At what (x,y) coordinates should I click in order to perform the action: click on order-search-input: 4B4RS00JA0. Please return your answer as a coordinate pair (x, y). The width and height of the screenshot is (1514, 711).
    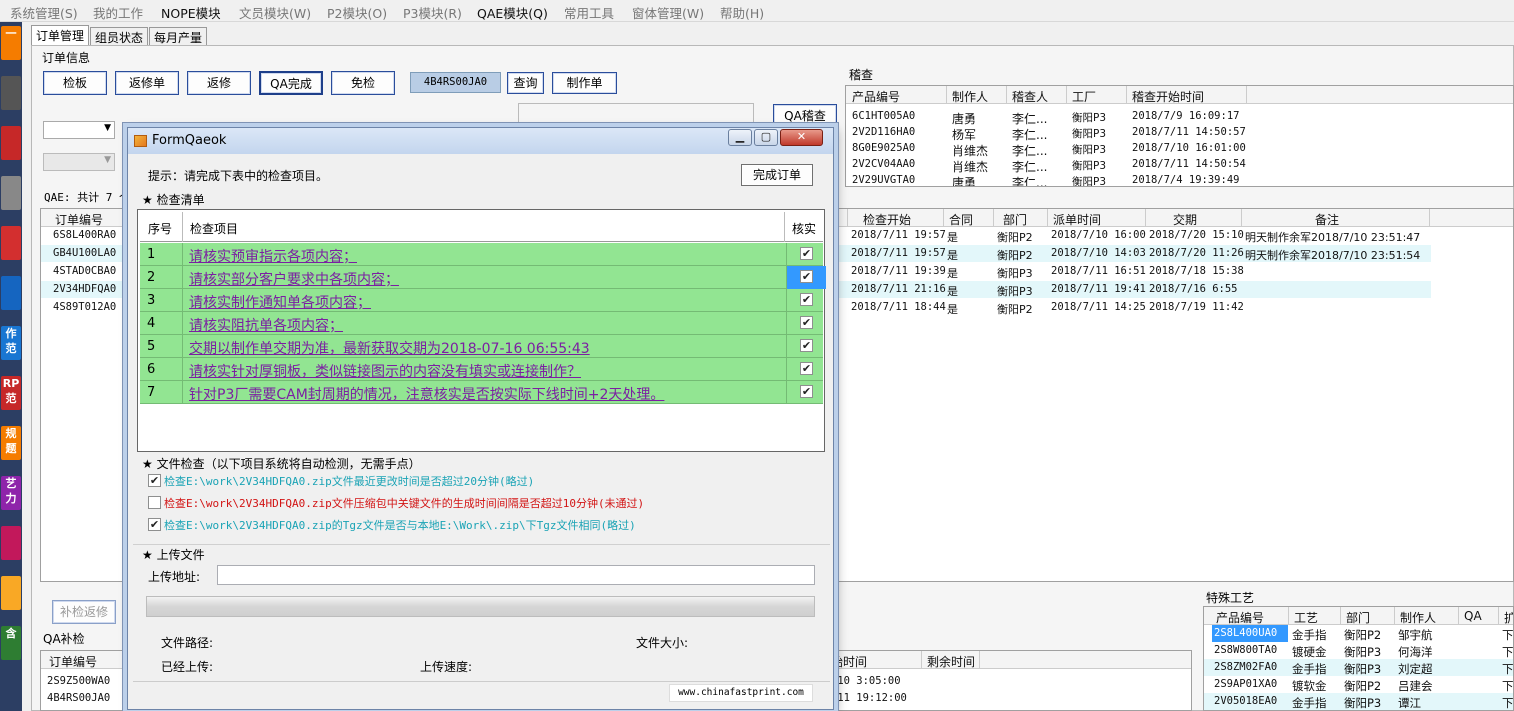
    Looking at the image, I should click on (455, 82).